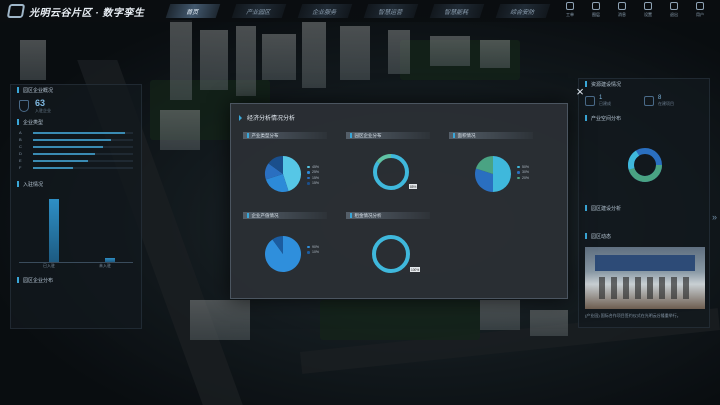 The image size is (720, 405). I want to click on chart-block: 产业类型分布 45% 25% 15% 15%, so click(293, 170).